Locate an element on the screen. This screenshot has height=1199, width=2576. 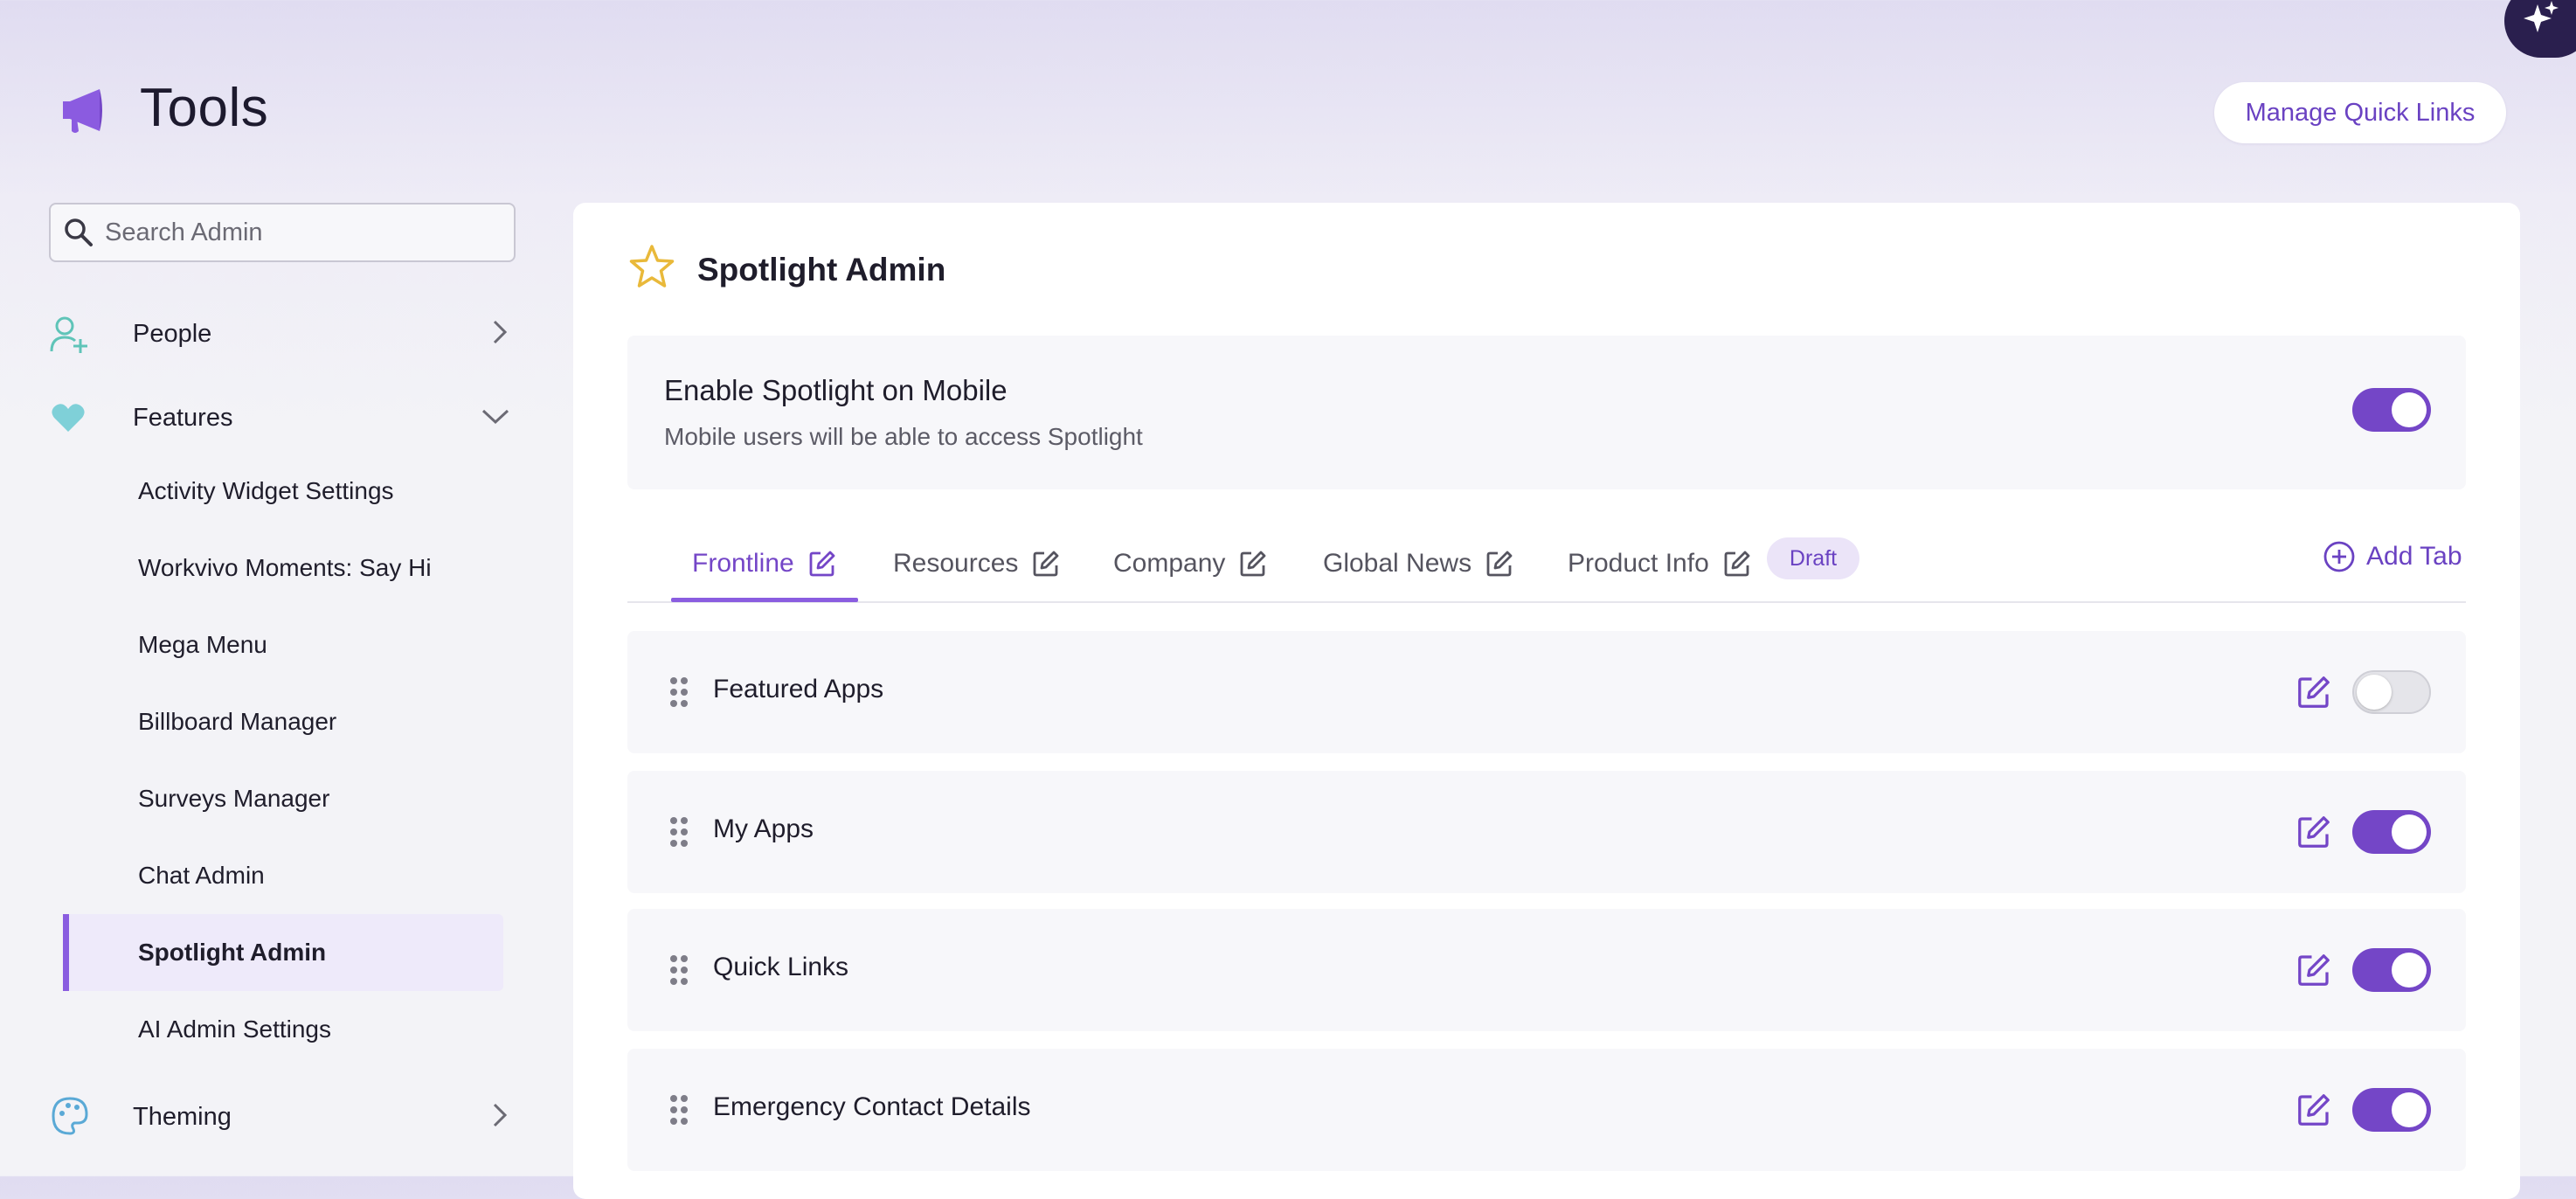
search-icon is located at coordinates (79, 232).